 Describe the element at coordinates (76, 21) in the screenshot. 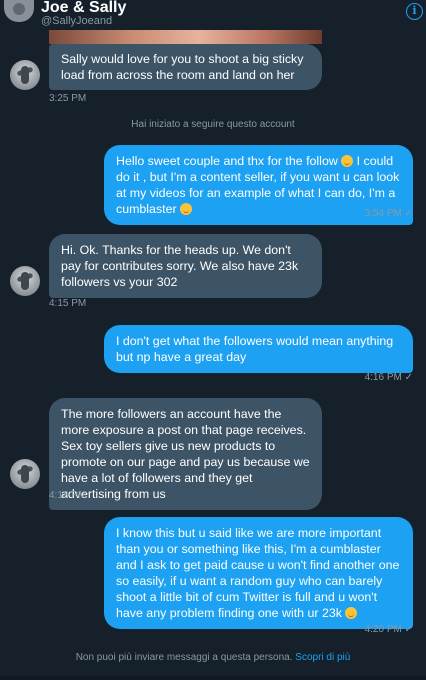

I see `conversation-handle: @SallyJoeand` at that location.